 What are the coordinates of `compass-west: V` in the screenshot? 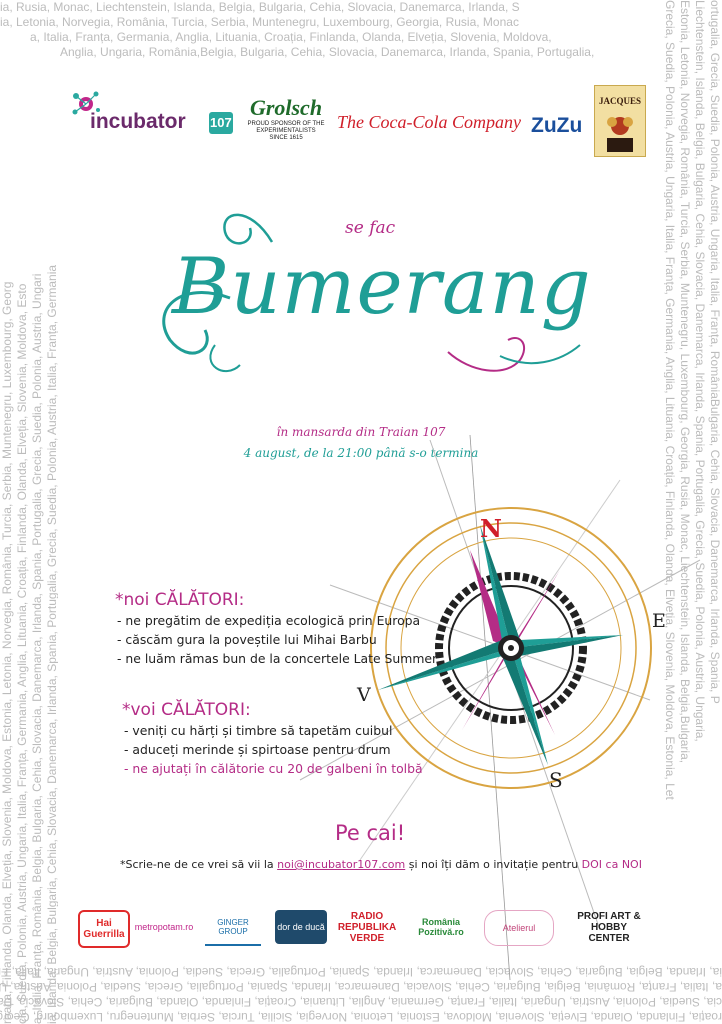 It's located at (364, 695).